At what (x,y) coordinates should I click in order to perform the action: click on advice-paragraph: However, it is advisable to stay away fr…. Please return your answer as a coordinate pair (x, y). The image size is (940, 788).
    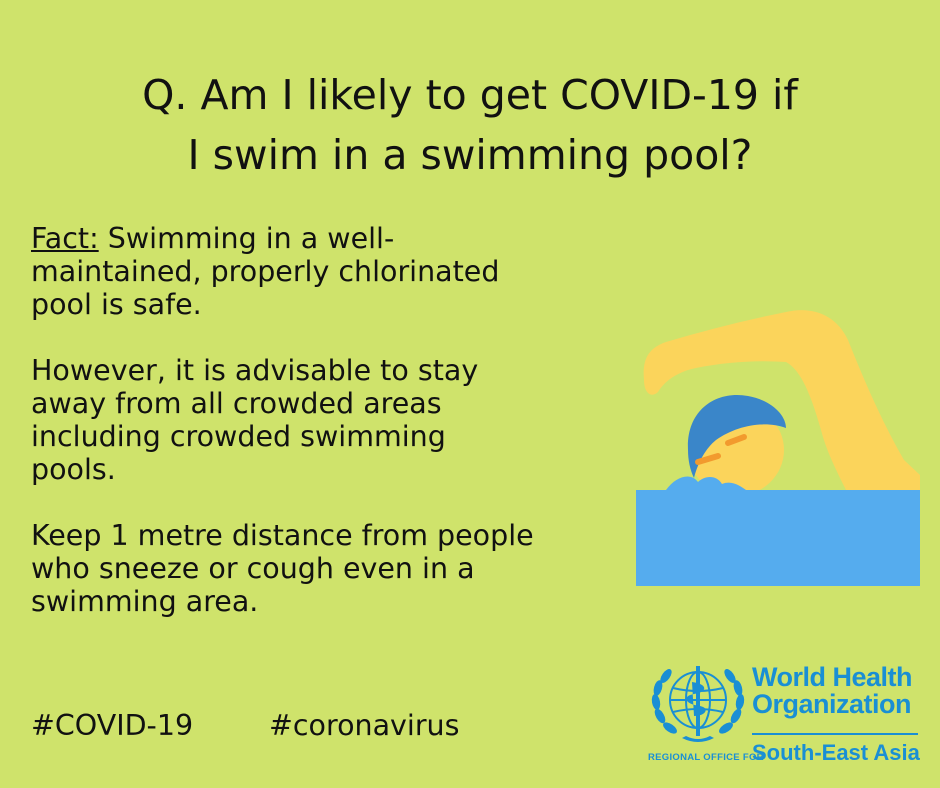
    Looking at the image, I should click on (331, 420).